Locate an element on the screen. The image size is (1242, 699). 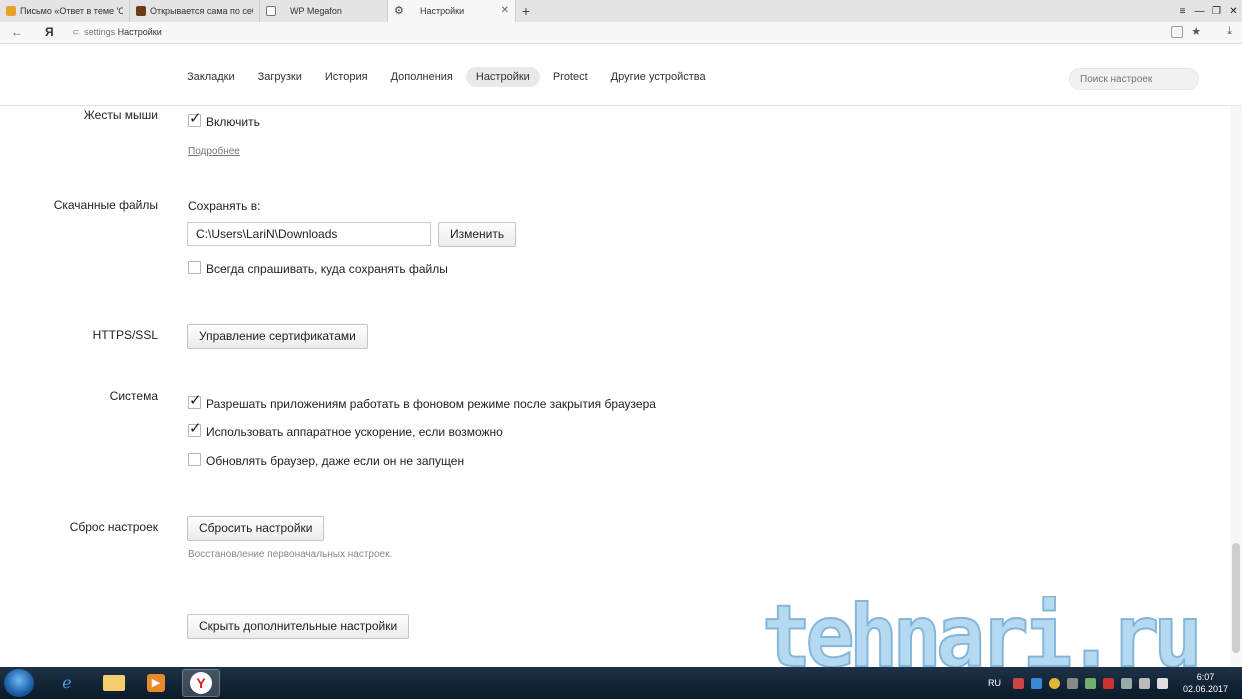
tray-update-icon is located at coordinates (1090, 683).